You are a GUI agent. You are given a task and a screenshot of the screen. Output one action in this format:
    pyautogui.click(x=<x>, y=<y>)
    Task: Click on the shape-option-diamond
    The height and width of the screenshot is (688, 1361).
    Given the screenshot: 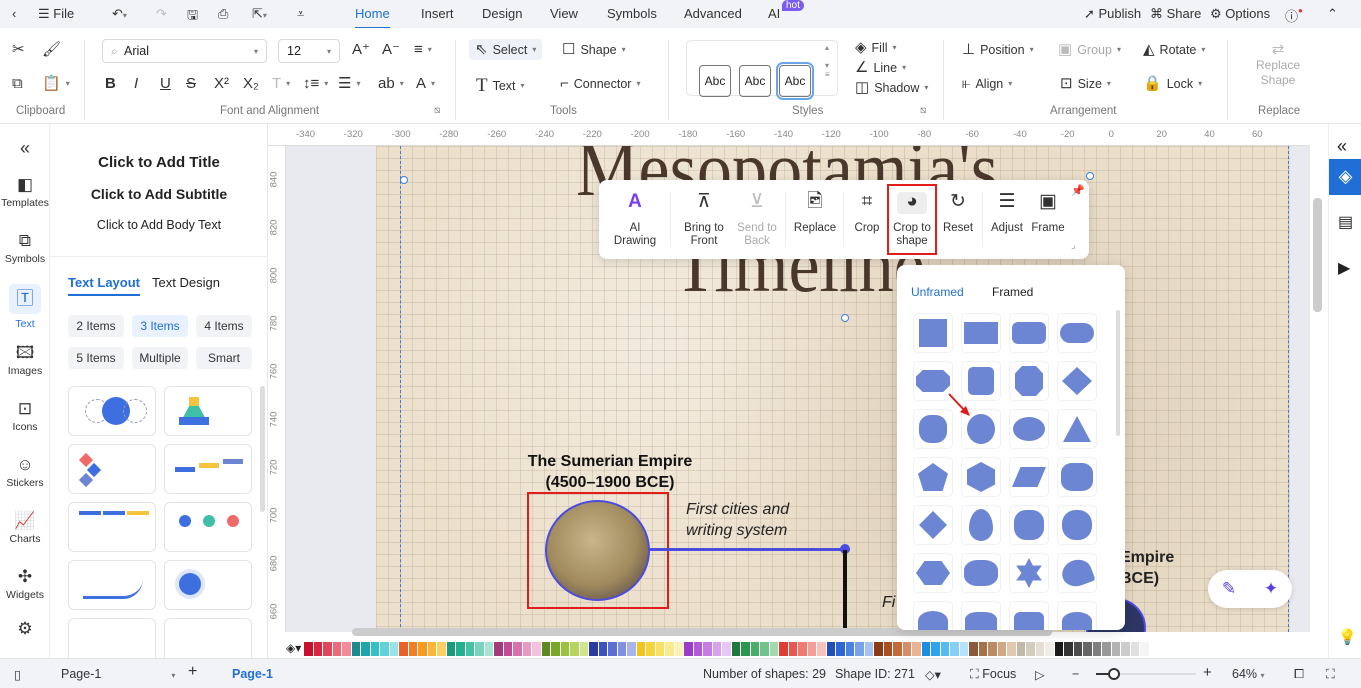 What is the action you would take?
    pyautogui.click(x=1077, y=381)
    